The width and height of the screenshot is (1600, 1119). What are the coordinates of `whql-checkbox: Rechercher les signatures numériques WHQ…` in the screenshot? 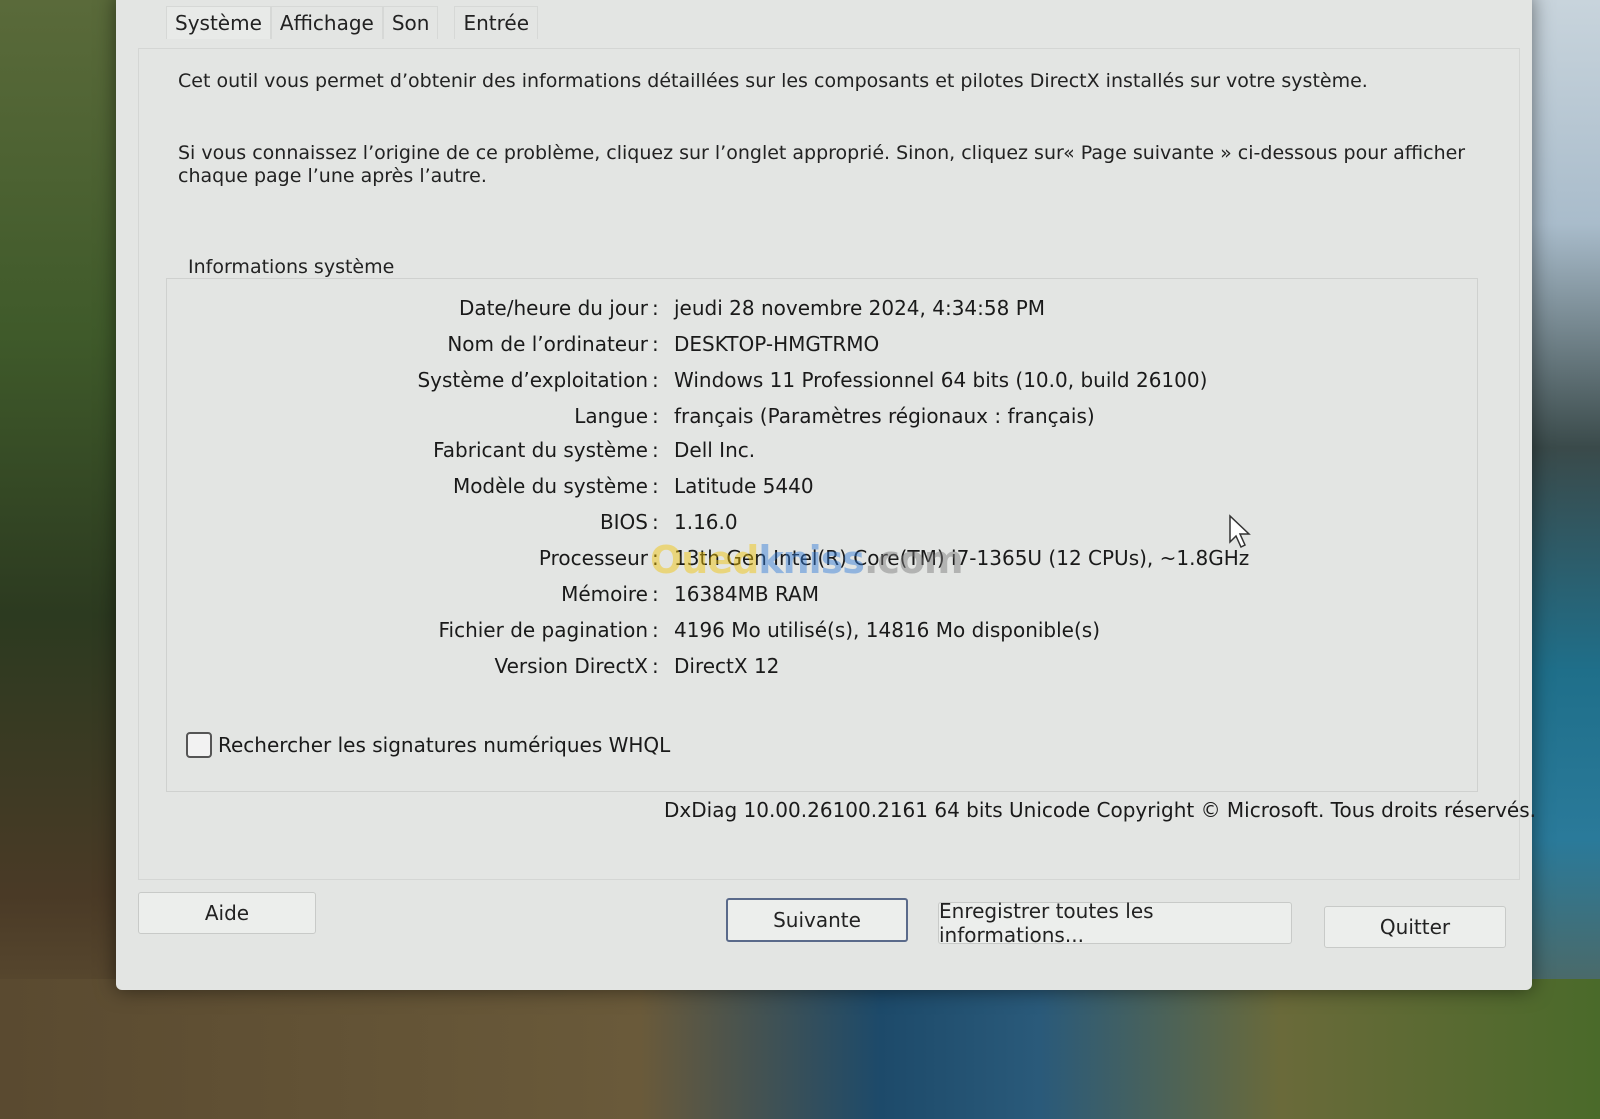 It's located at (428, 745).